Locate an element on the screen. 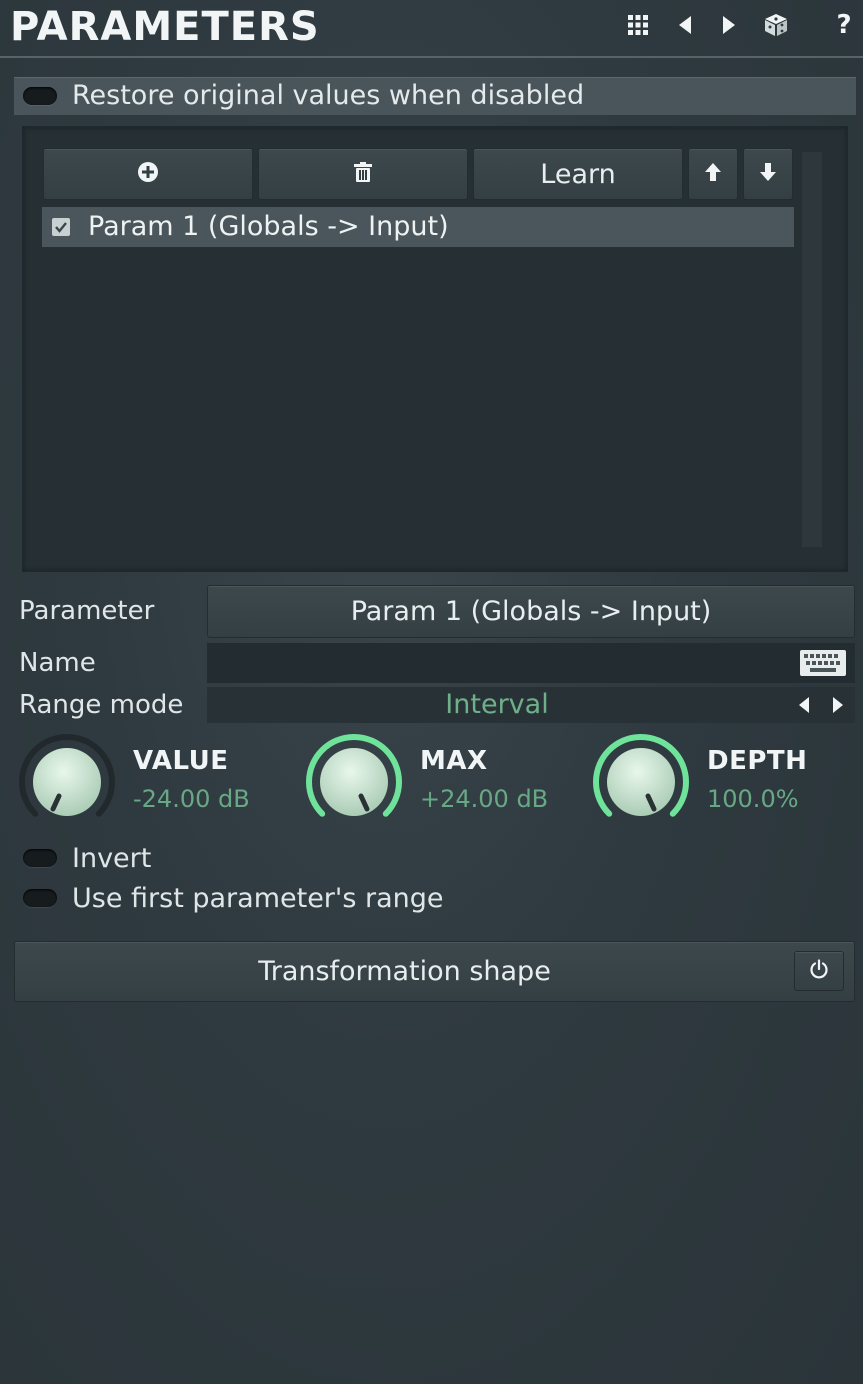 This screenshot has height=1384, width=863. max-knob-title: MAX is located at coordinates (454, 761).